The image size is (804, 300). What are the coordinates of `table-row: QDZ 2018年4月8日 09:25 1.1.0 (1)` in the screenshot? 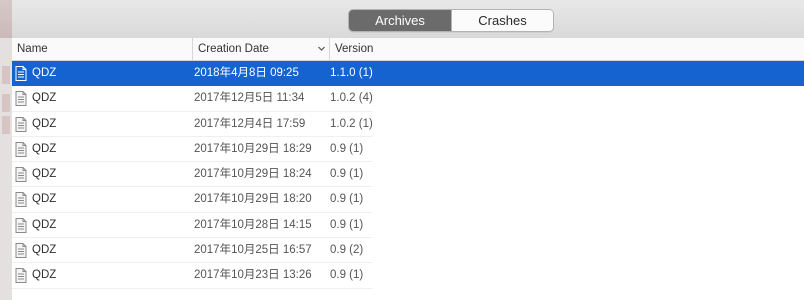 It's located at (408, 74).